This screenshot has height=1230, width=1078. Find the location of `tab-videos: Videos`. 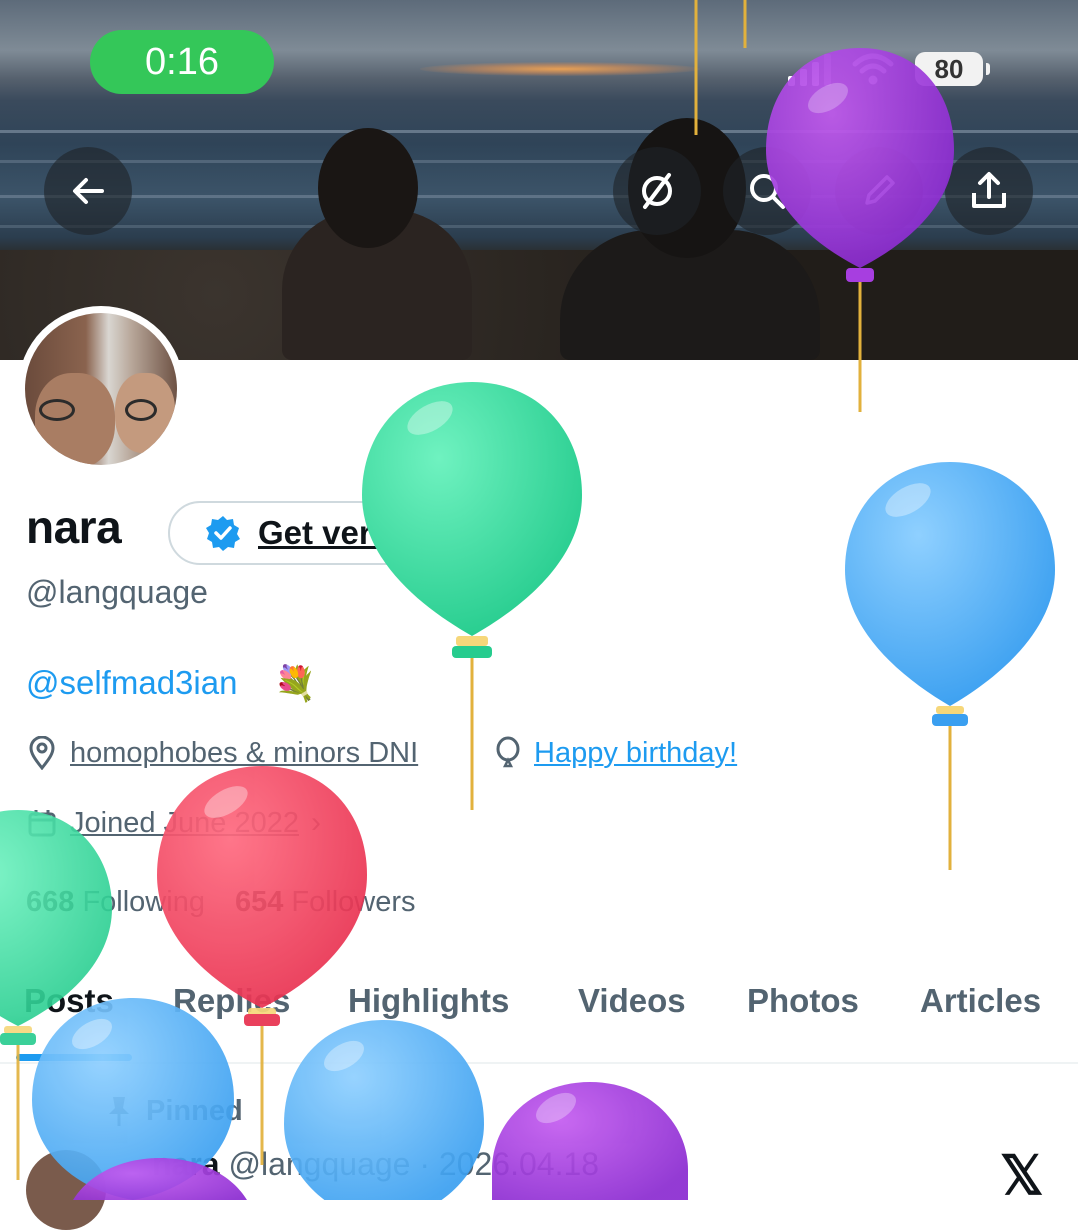

tab-videos: Videos is located at coordinates (632, 1001).